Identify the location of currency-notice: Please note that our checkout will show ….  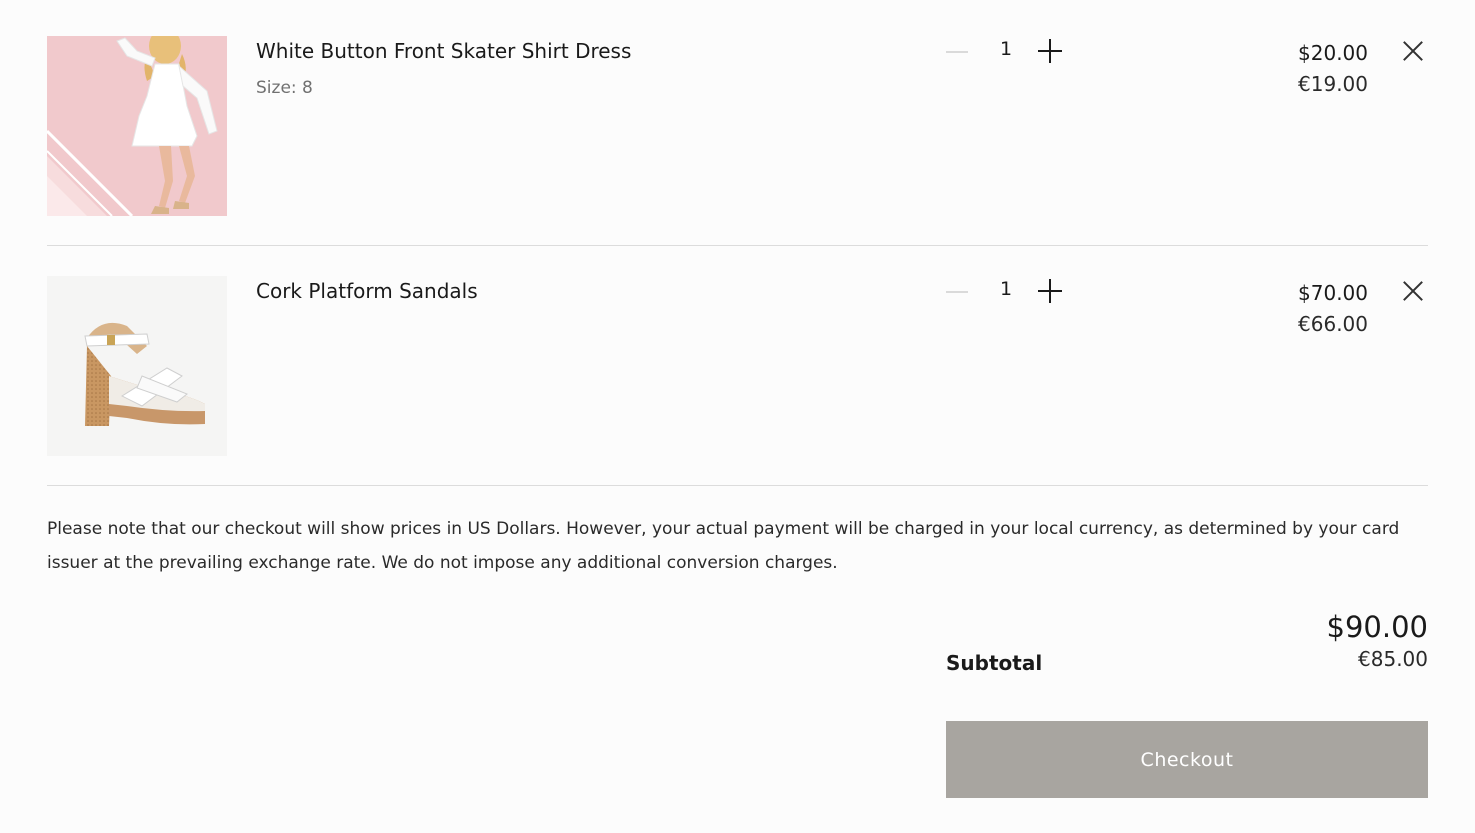
(723, 546).